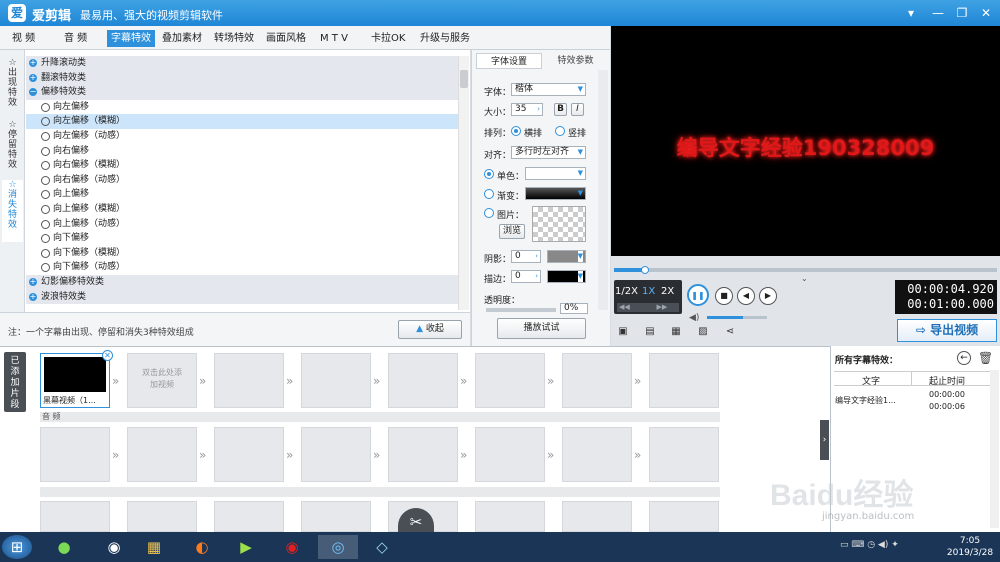 This screenshot has width=1000, height=562. I want to click on qq-icon: ◉, so click(114, 547).